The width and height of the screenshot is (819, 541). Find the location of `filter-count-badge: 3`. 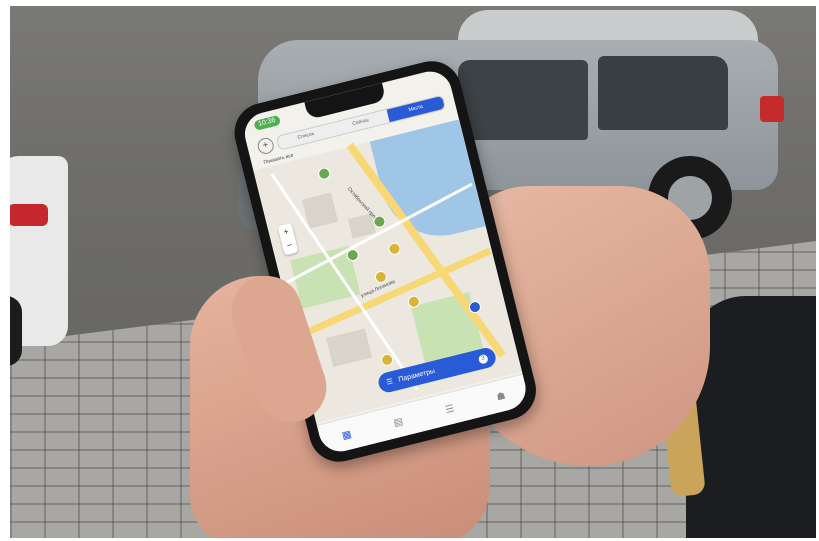

filter-count-badge: 3 is located at coordinates (483, 359).